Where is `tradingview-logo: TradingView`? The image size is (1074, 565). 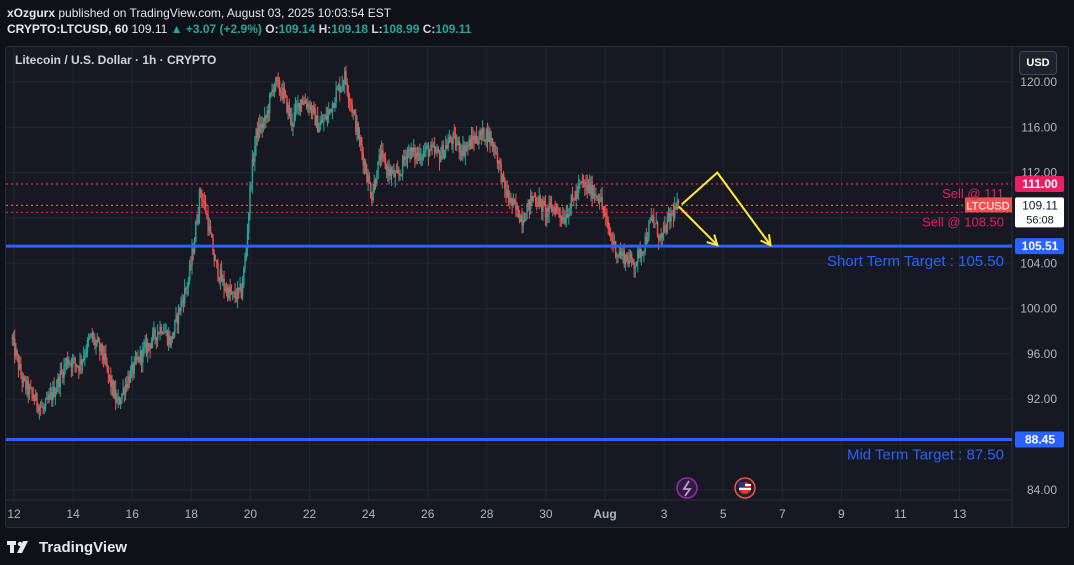
tradingview-logo: TradingView is located at coordinates (67, 547).